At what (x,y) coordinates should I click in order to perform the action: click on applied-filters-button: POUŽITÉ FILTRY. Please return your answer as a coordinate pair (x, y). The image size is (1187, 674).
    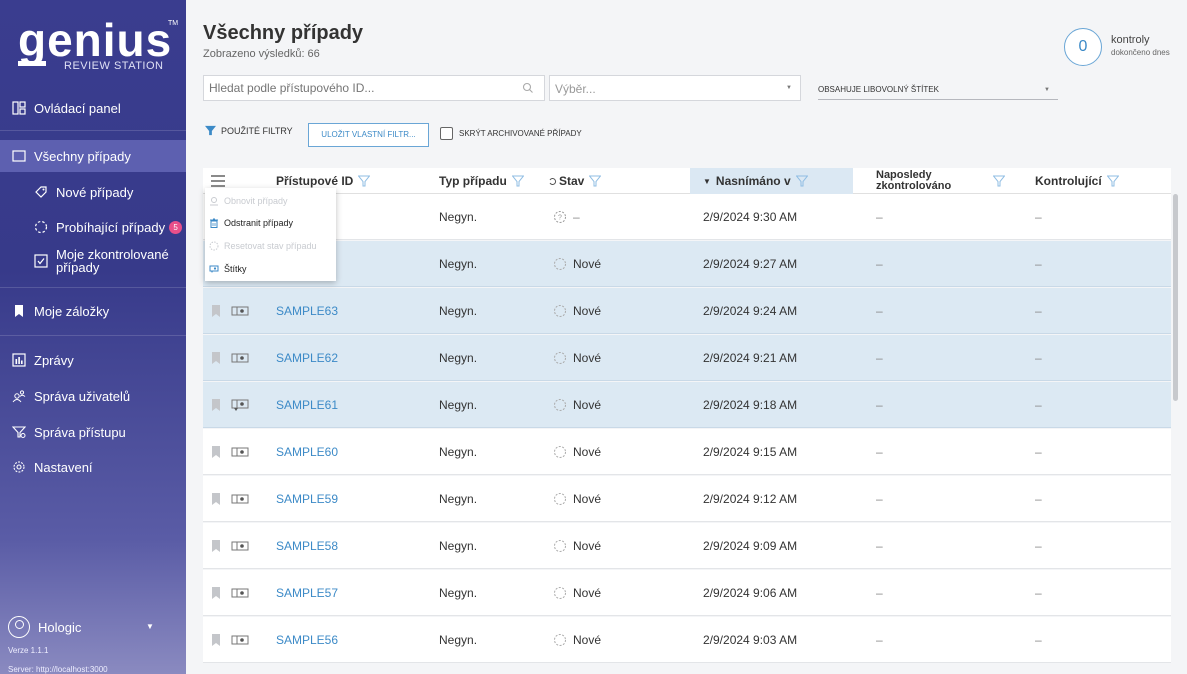
    Looking at the image, I should click on (249, 130).